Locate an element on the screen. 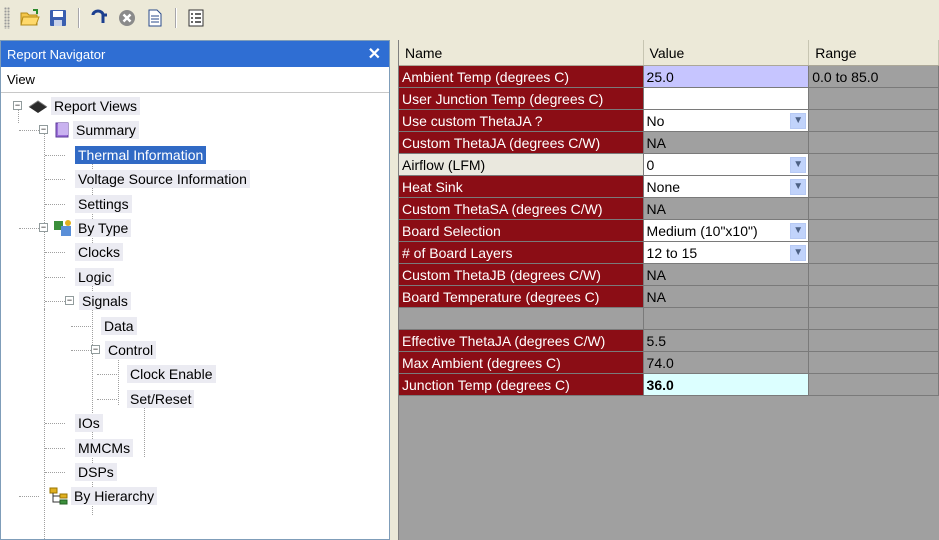 Image resolution: width=939 pixels, height=540 pixels. property-value-text: No is located at coordinates (655, 120).